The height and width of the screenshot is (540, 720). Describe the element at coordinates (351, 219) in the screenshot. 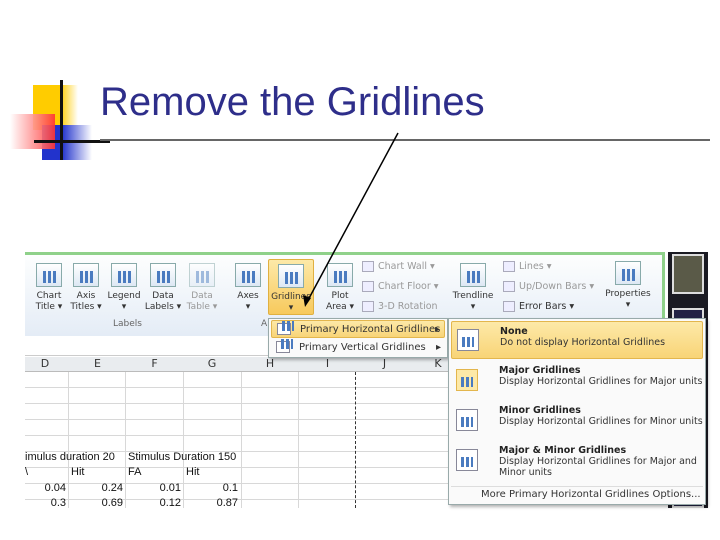

I see `pointer-arrow` at that location.